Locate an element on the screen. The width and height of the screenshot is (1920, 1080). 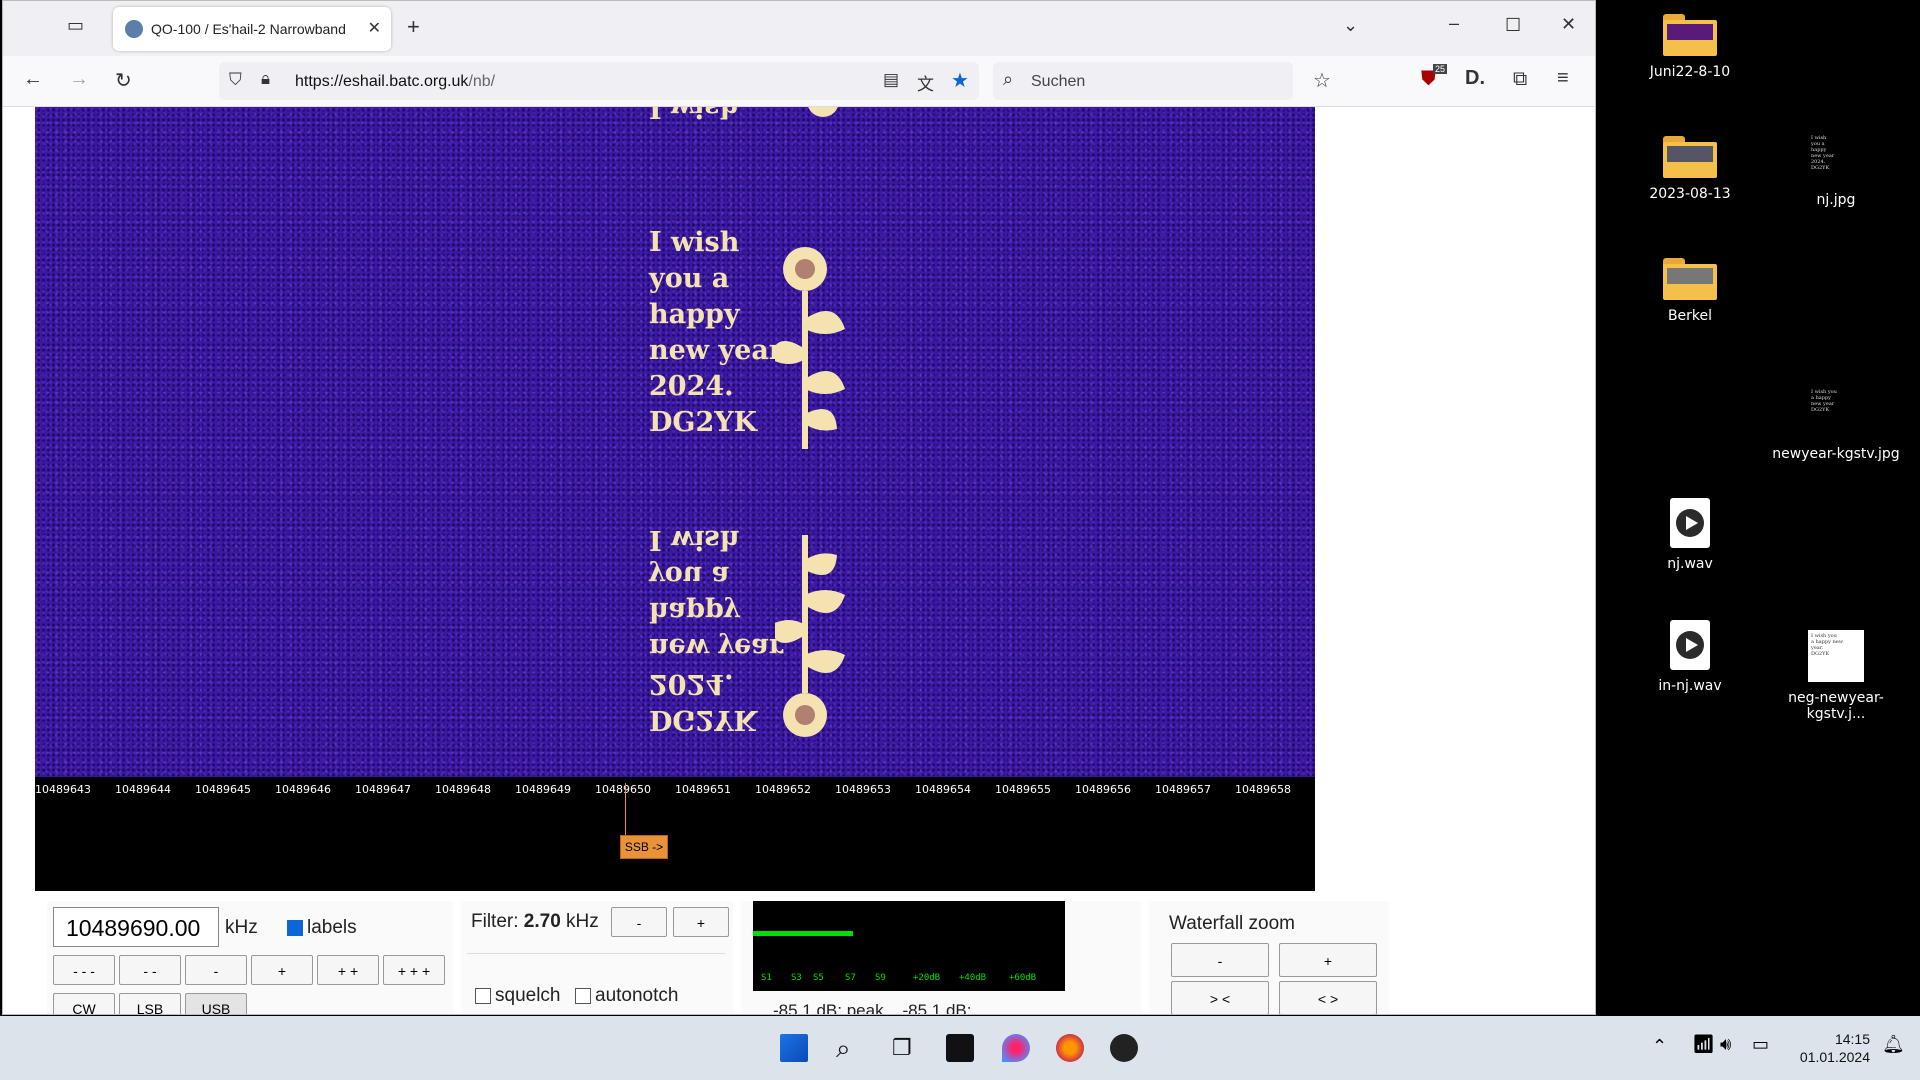
waterfall-zoom-panel: Waterfall zoom - + > < < > is located at coordinates (1269, 957).